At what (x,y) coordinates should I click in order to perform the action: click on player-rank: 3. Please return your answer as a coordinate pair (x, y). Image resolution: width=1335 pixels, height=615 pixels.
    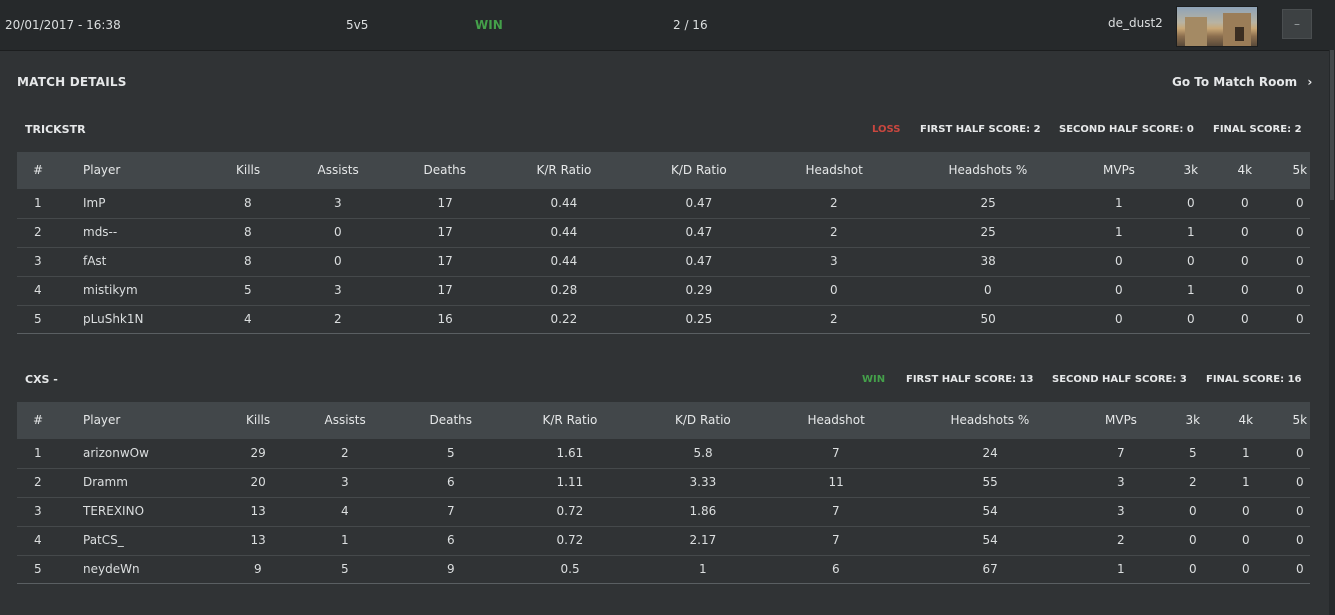
    Looking at the image, I should click on (38, 261).